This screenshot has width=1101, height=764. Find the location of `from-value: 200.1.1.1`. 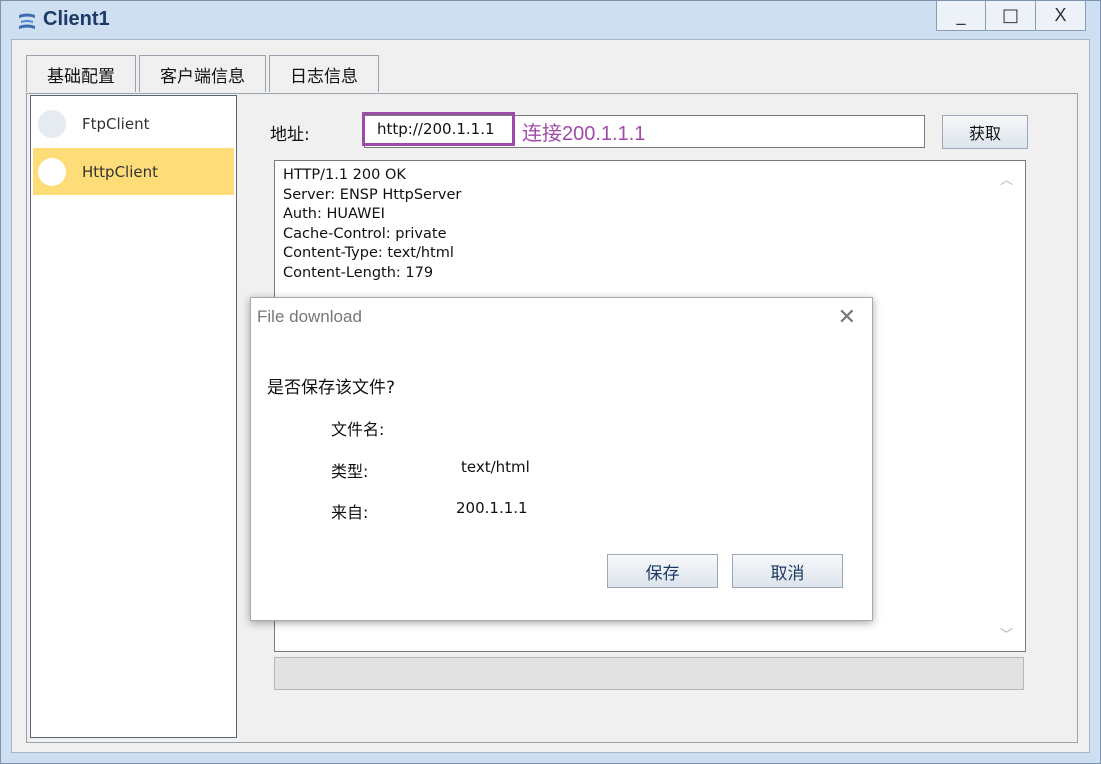

from-value: 200.1.1.1 is located at coordinates (492, 508).